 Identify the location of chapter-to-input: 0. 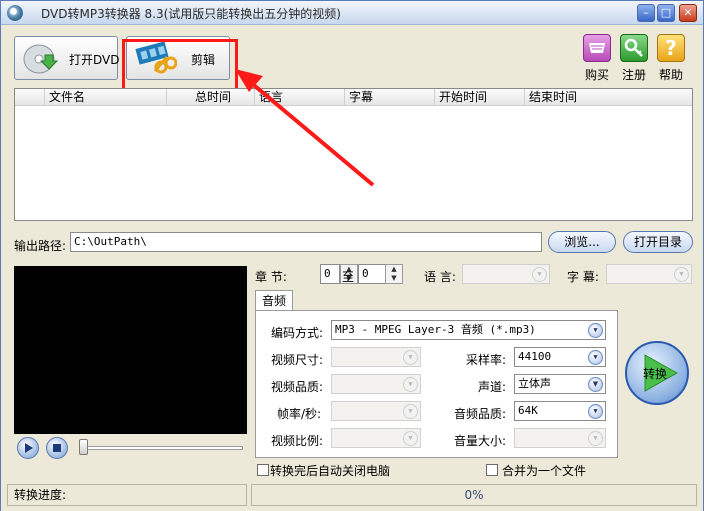
(372, 274).